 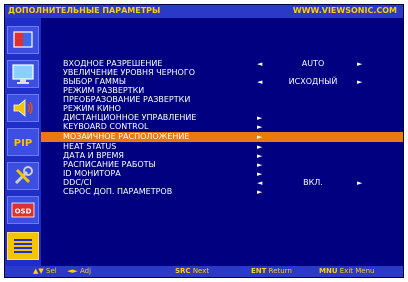 I want to click on sidebar: PIP OSD, so click(x=23, y=142).